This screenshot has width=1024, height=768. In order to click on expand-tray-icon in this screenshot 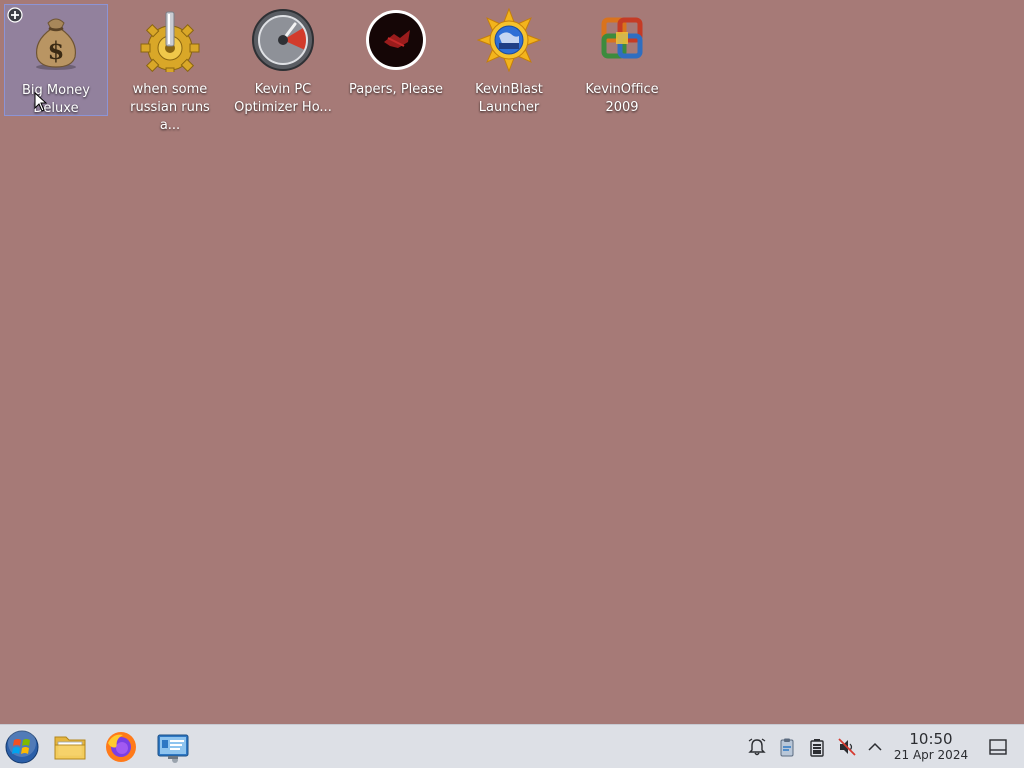, I will do `click(875, 747)`.